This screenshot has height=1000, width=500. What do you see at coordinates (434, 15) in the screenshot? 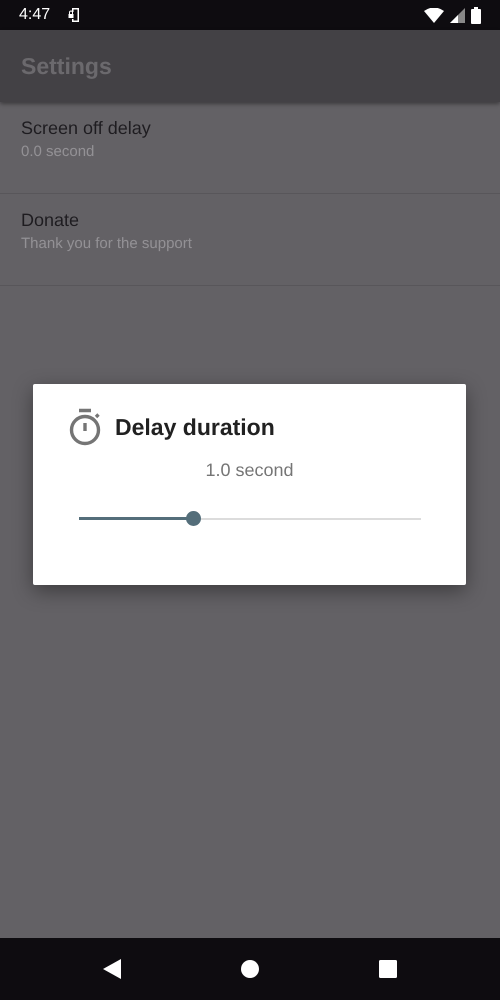
I see `wifi-icon` at bounding box center [434, 15].